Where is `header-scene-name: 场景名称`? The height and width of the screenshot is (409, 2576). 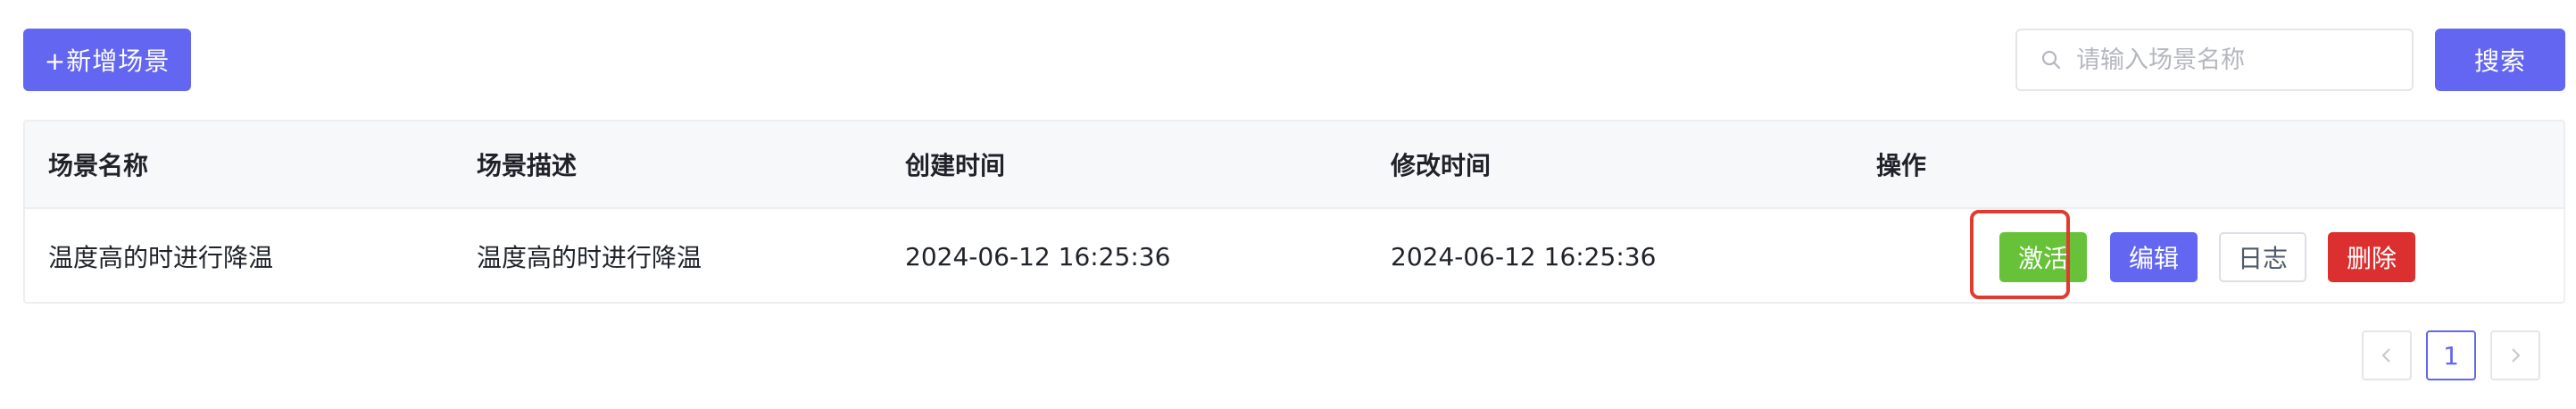 header-scene-name: 场景名称 is located at coordinates (99, 165).